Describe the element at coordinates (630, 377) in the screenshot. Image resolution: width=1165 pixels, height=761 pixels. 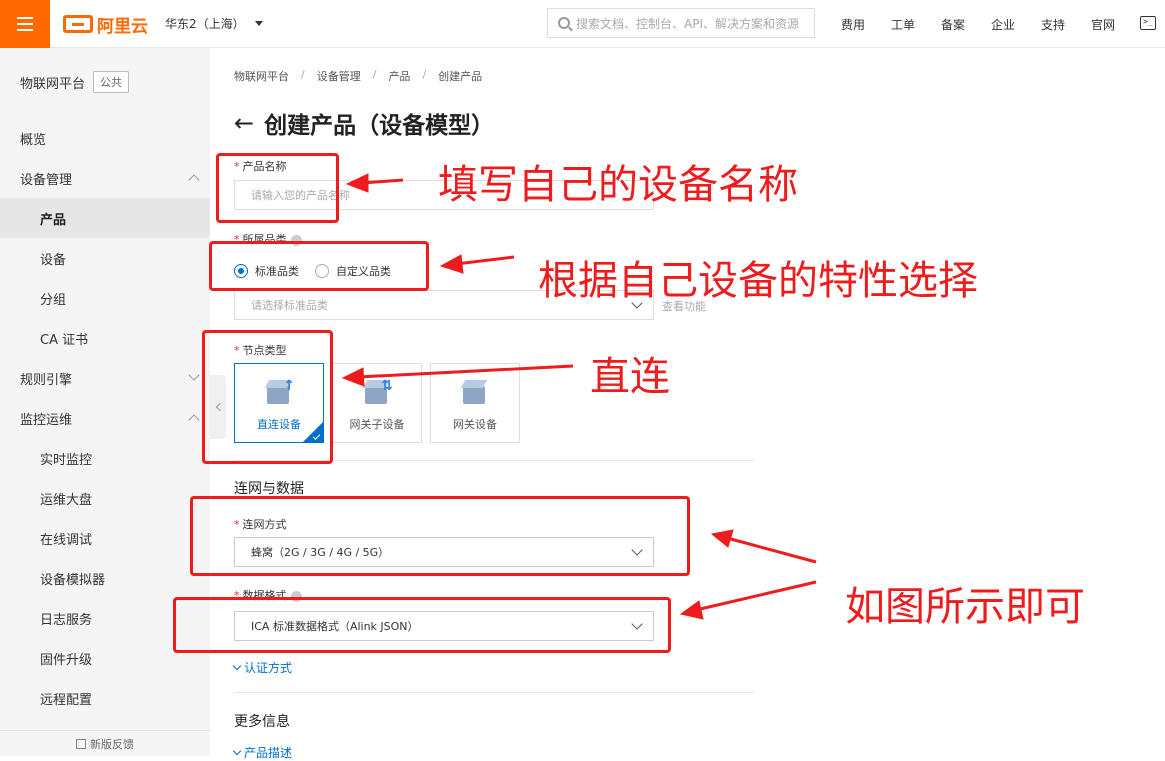
I see `annotation-note-direct: 直连` at that location.